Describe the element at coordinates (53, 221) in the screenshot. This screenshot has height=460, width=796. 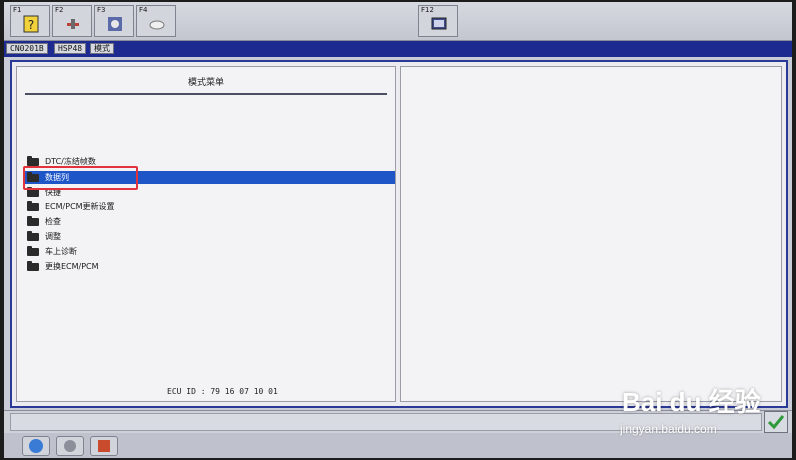
I see `menu-item-label: 检查` at that location.